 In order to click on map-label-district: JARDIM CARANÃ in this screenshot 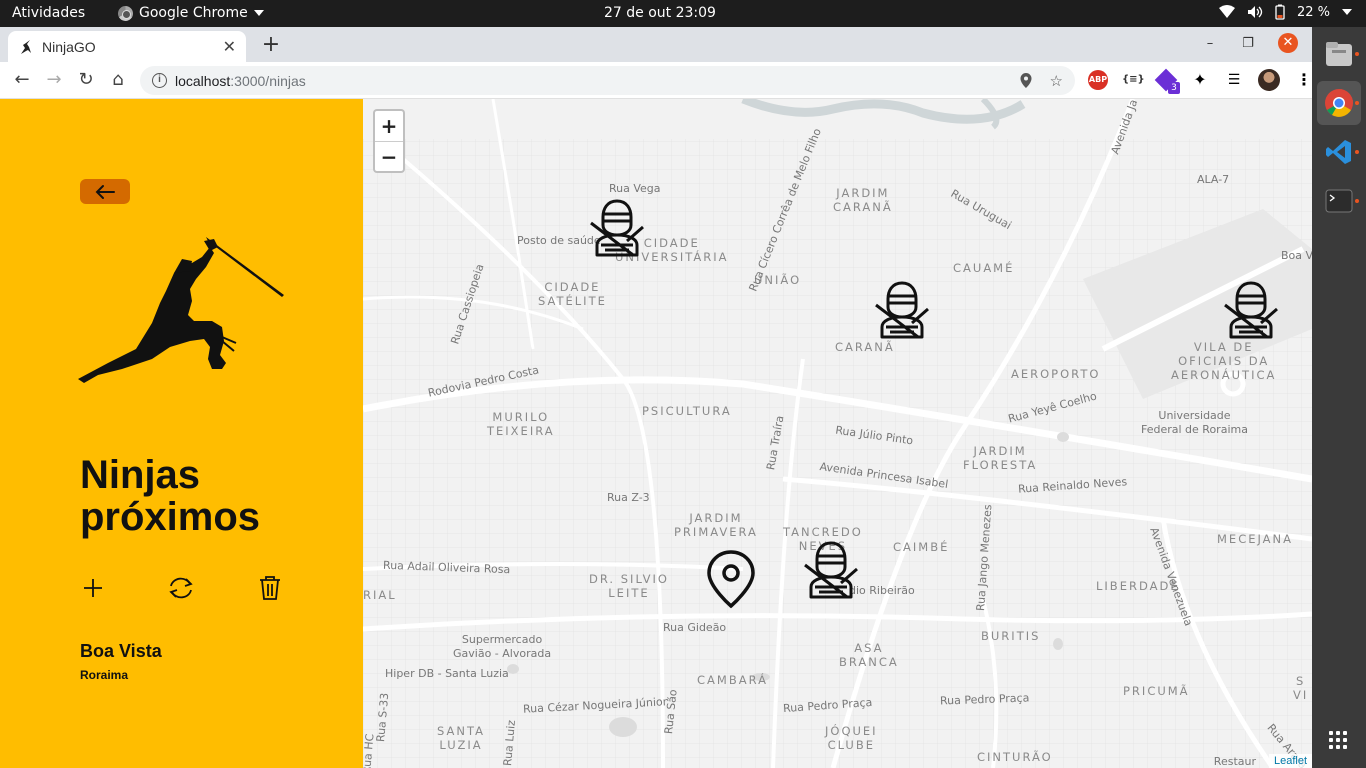, I will do `click(863, 200)`.